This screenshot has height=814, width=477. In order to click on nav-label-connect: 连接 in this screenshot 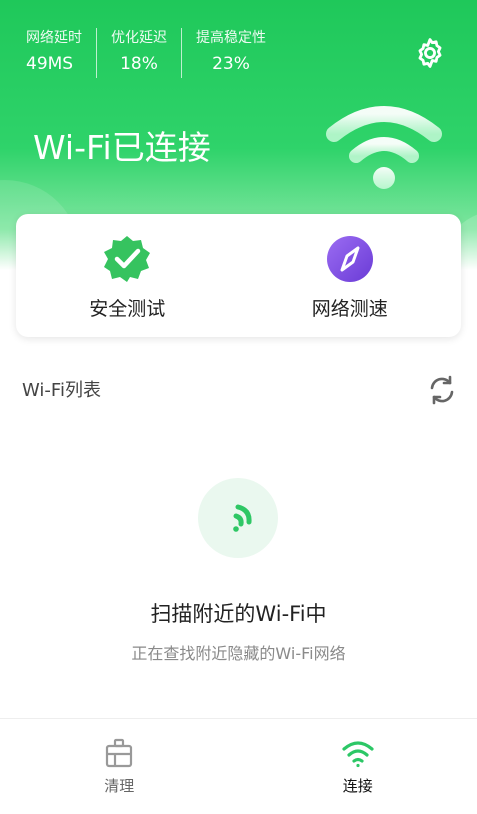, I will do `click(357, 786)`.